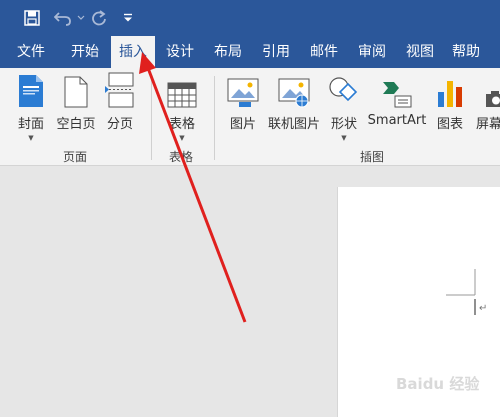 The height and width of the screenshot is (417, 500). Describe the element at coordinates (193, 187) in the screenshot. I see `red-arrow-annotation` at that location.